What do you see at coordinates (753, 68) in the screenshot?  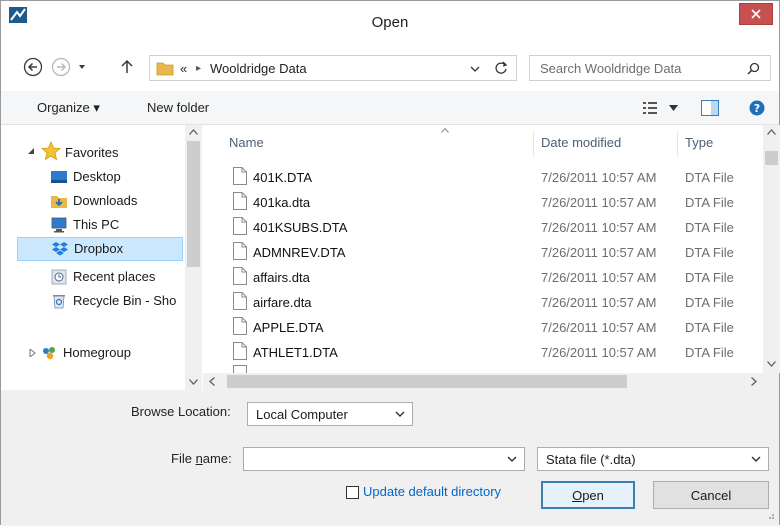 I see `search-icon` at bounding box center [753, 68].